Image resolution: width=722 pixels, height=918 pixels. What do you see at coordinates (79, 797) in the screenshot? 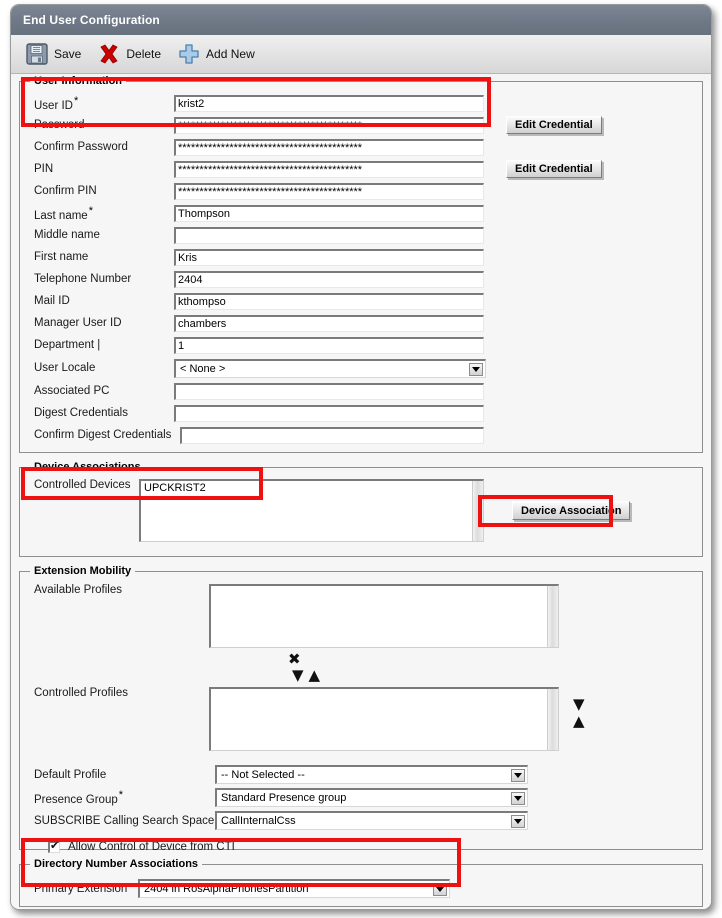
I see `presence-group-label: Presence Group*` at bounding box center [79, 797].